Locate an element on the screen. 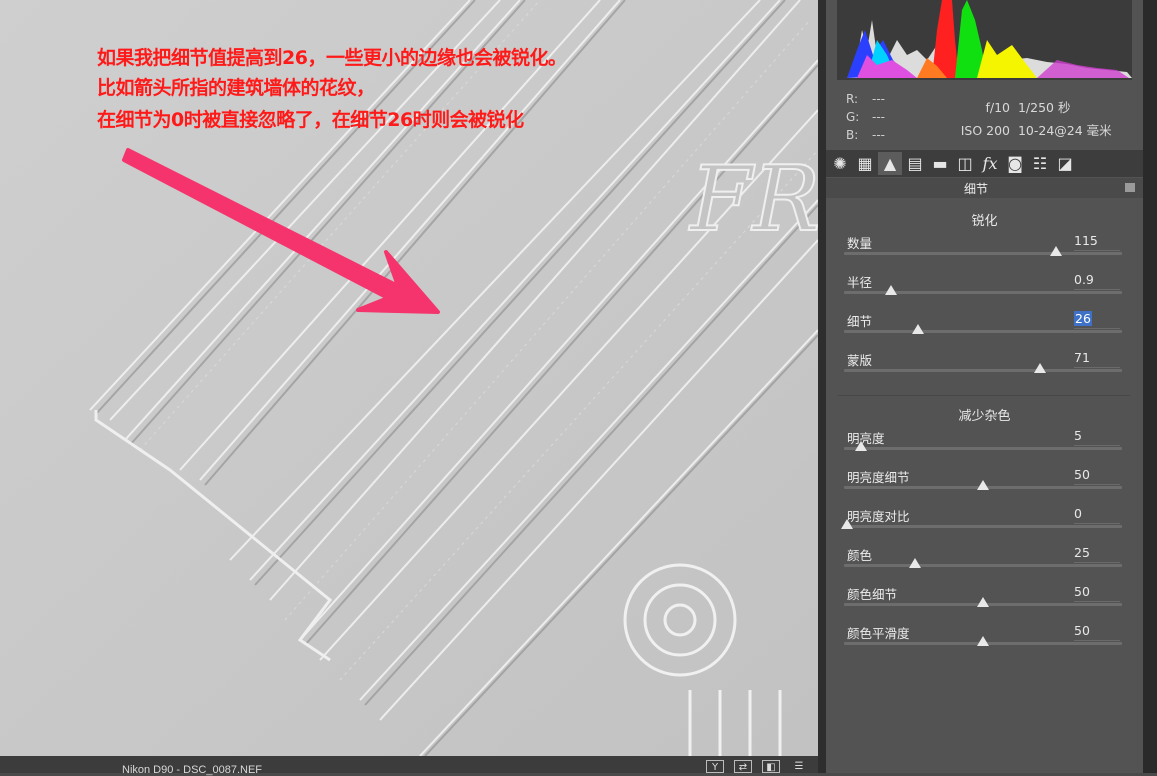 Image resolution: width=1157 pixels, height=776 pixels. histogram is located at coordinates (984, 40).